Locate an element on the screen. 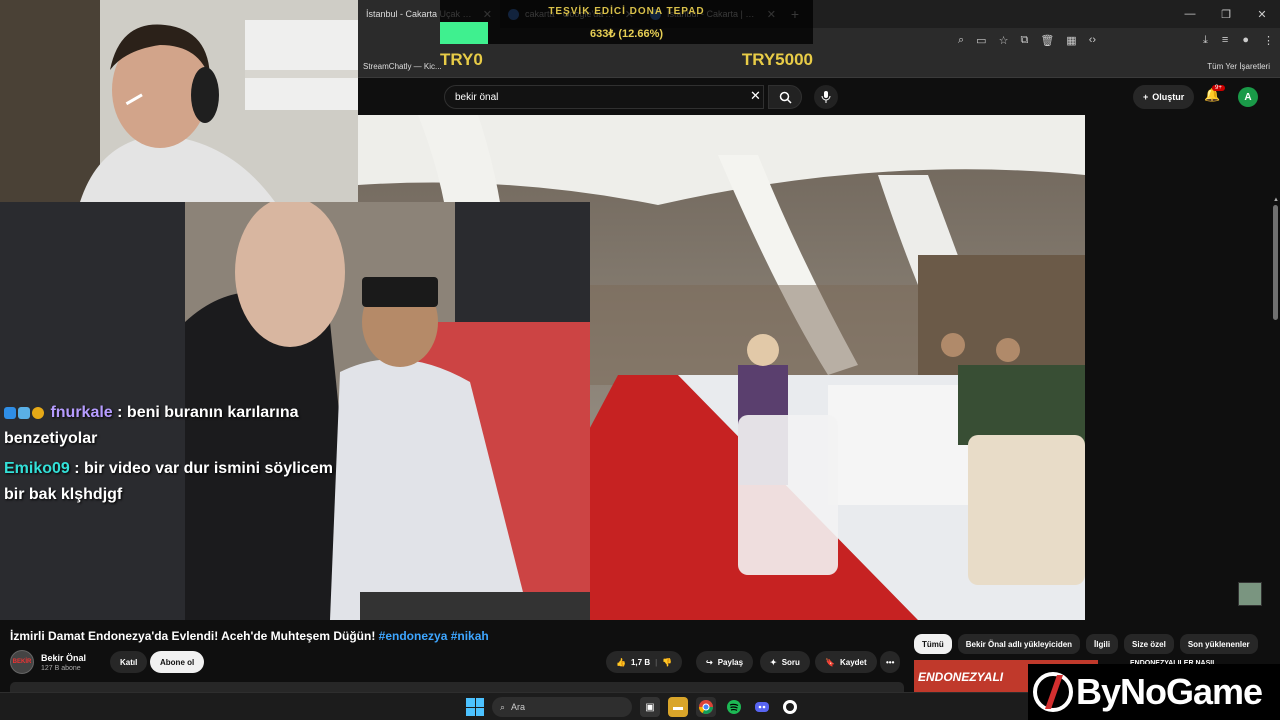  menu-icon: ⋮ is located at coordinates (1268, 40).